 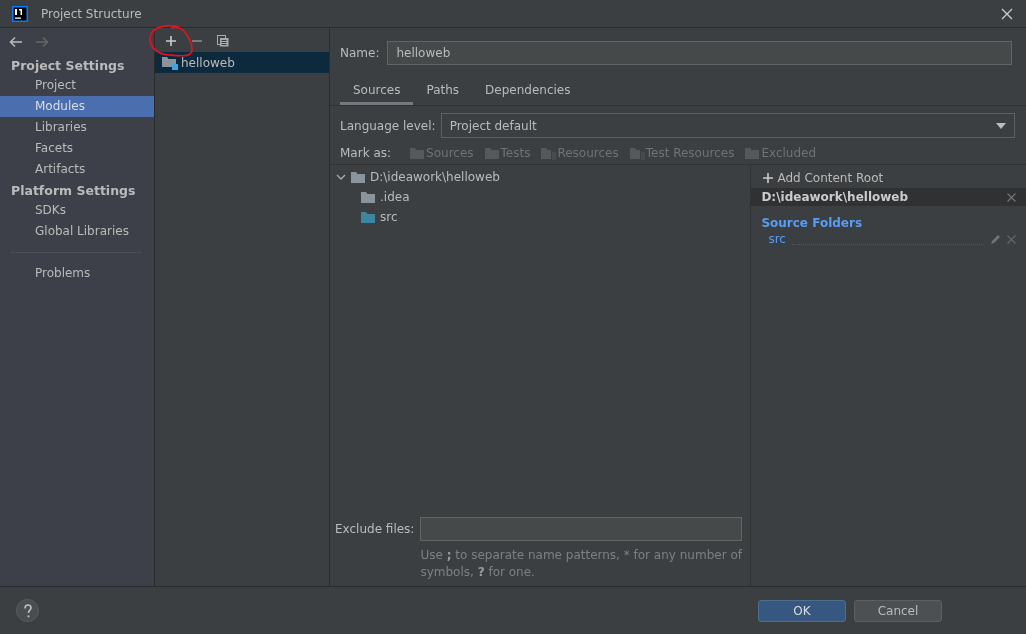 What do you see at coordinates (77, 85) in the screenshot?
I see `sidebar-item: Project` at bounding box center [77, 85].